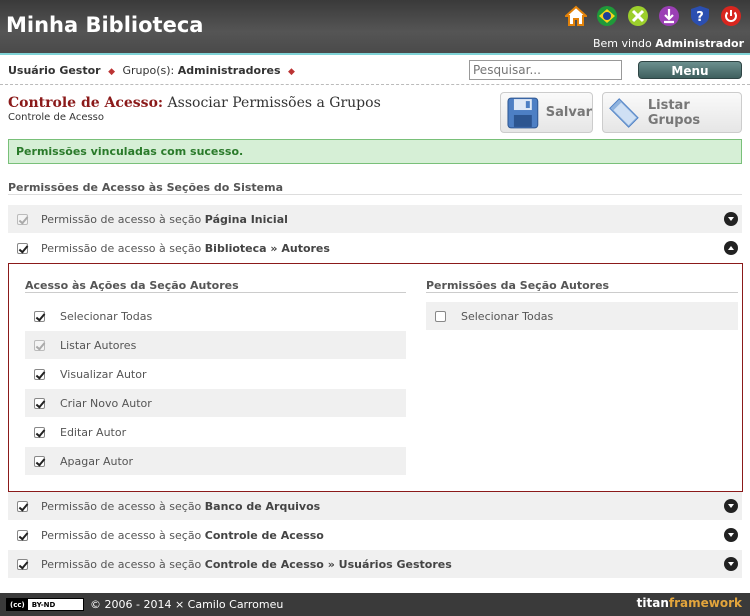  Describe the element at coordinates (267, 248) in the screenshot. I see `permission-section-name: Biblioteca » Autores` at that location.